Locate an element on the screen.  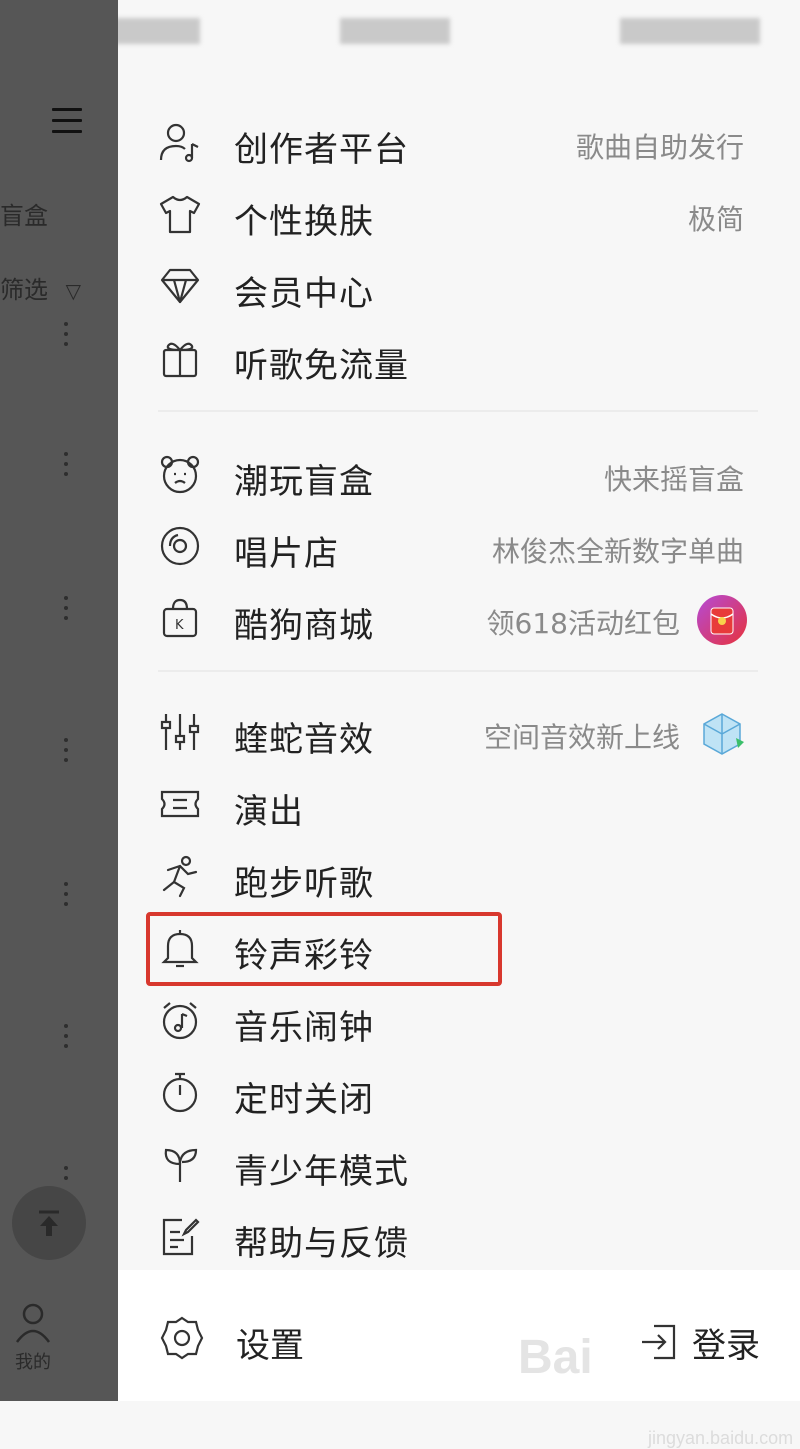
menu-icon is located at coordinates (67, 123).